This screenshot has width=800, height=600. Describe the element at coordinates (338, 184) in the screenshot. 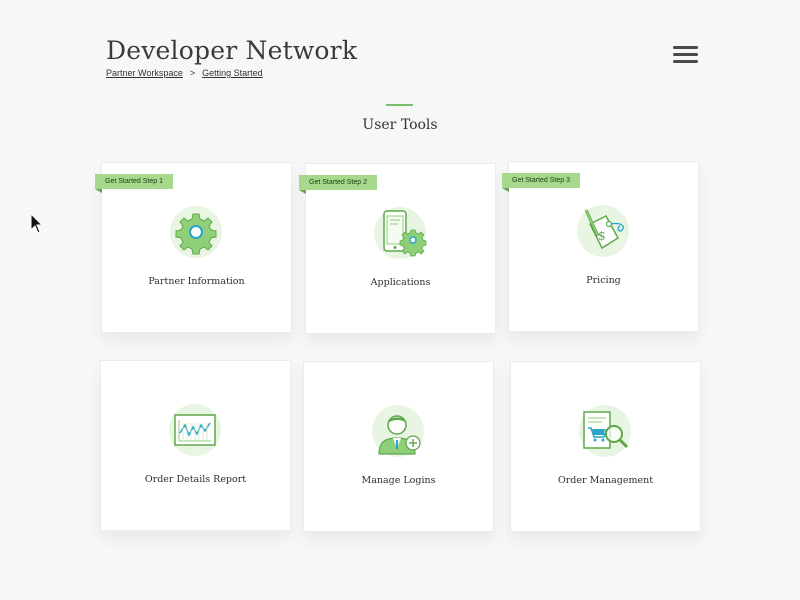

I see `step-badge: Get Started Step 2` at that location.